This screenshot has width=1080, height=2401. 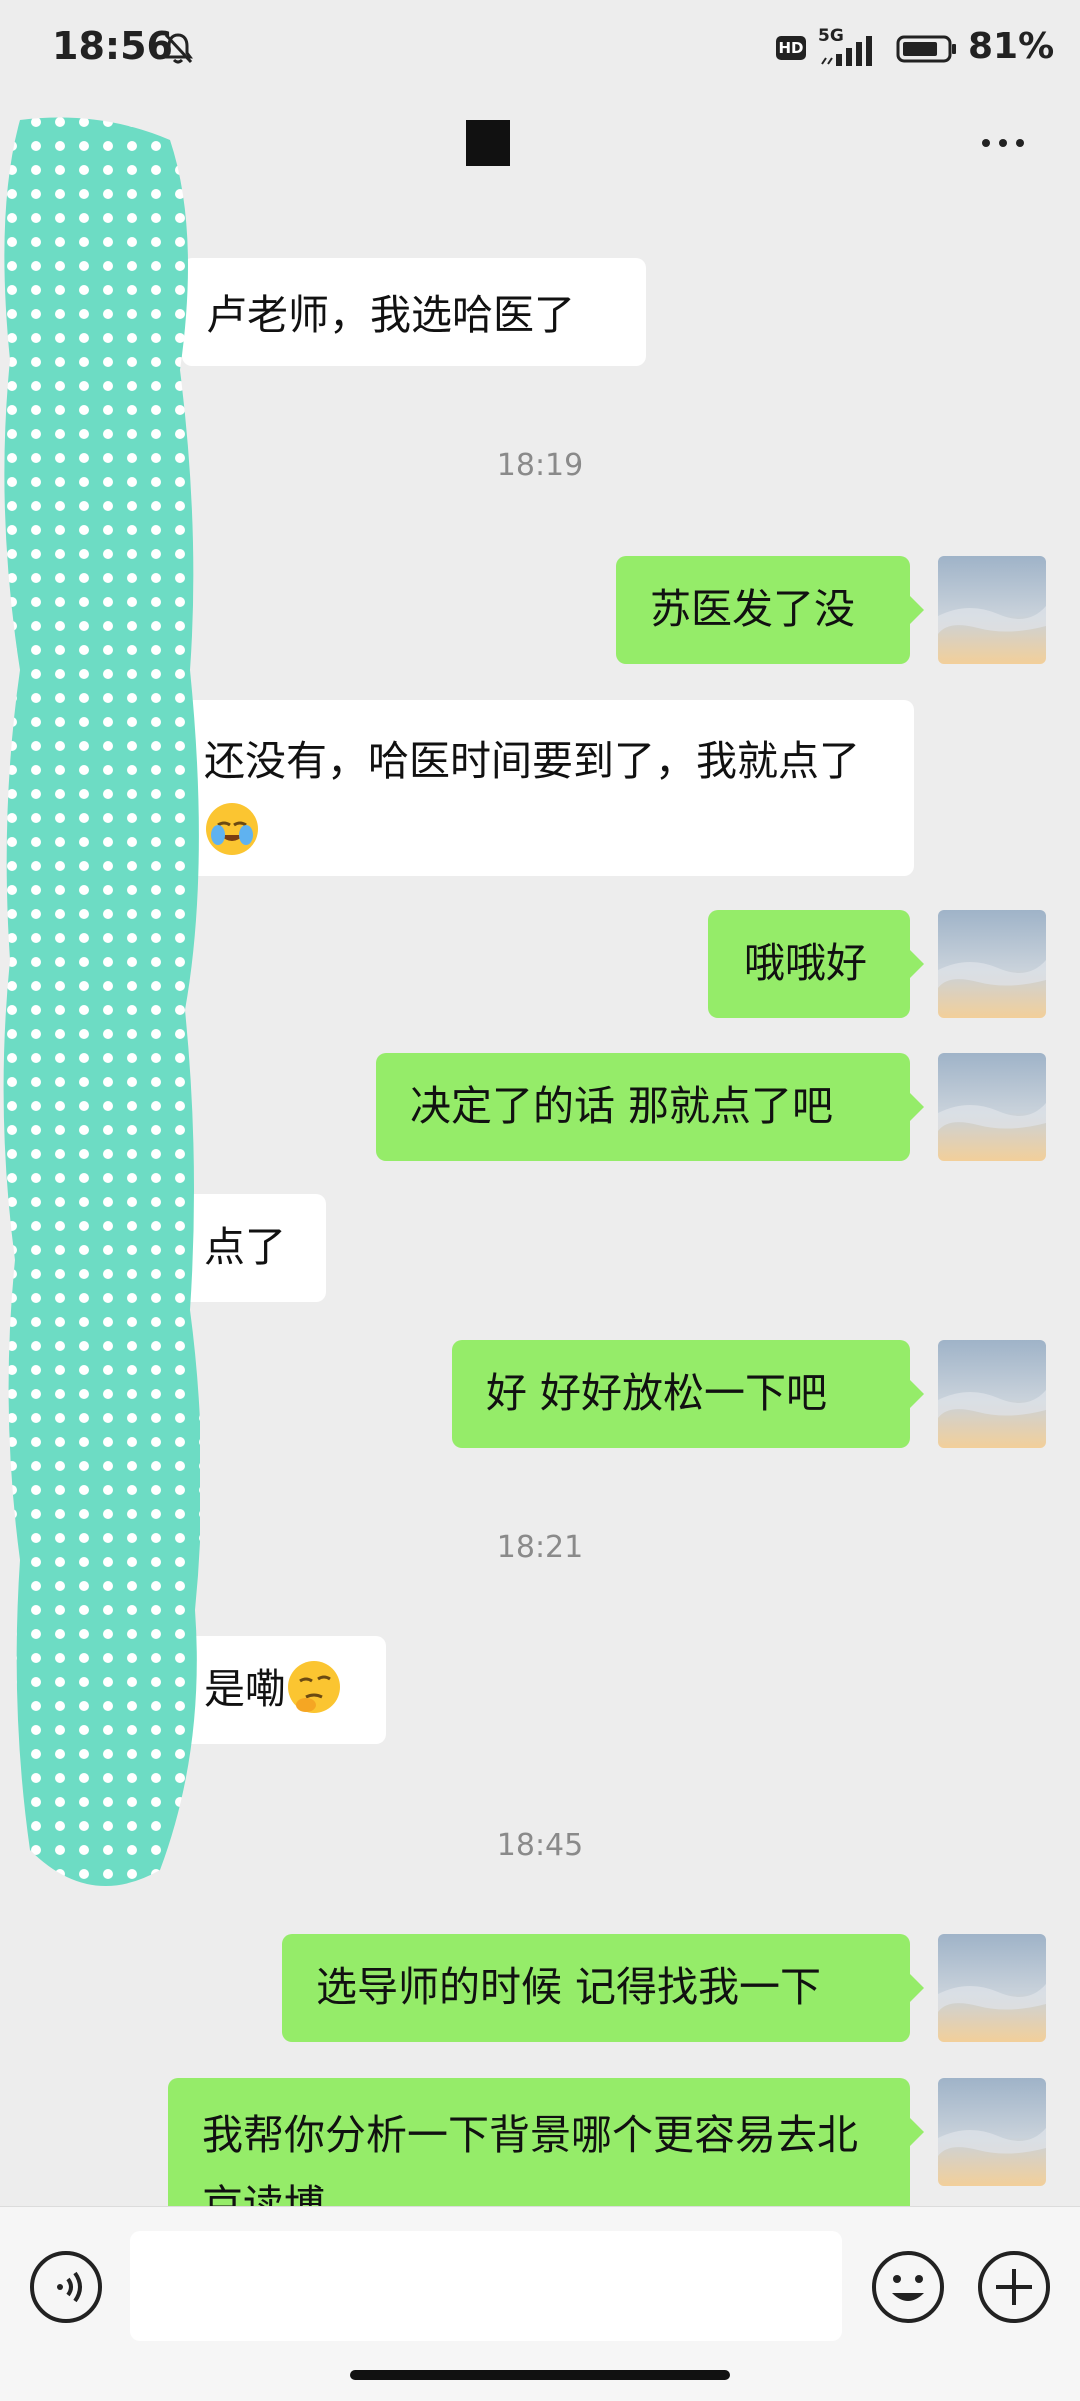 What do you see at coordinates (532, 761) in the screenshot?
I see `message-text: 还没有，哈医时间要到了，我就点了` at bounding box center [532, 761].